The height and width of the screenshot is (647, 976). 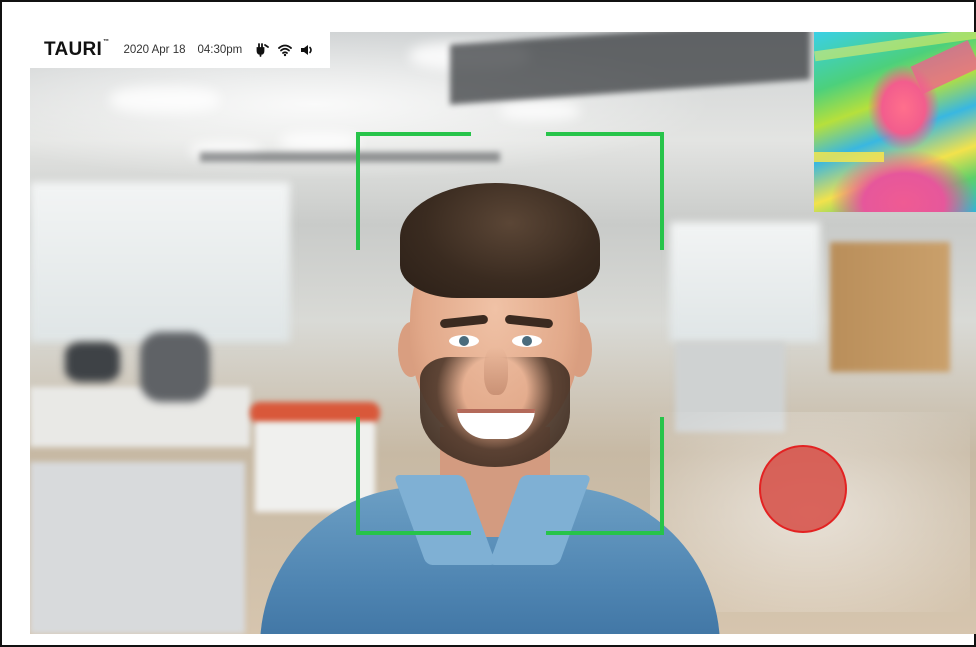 I want to click on wifi-icon, so click(x=285, y=50).